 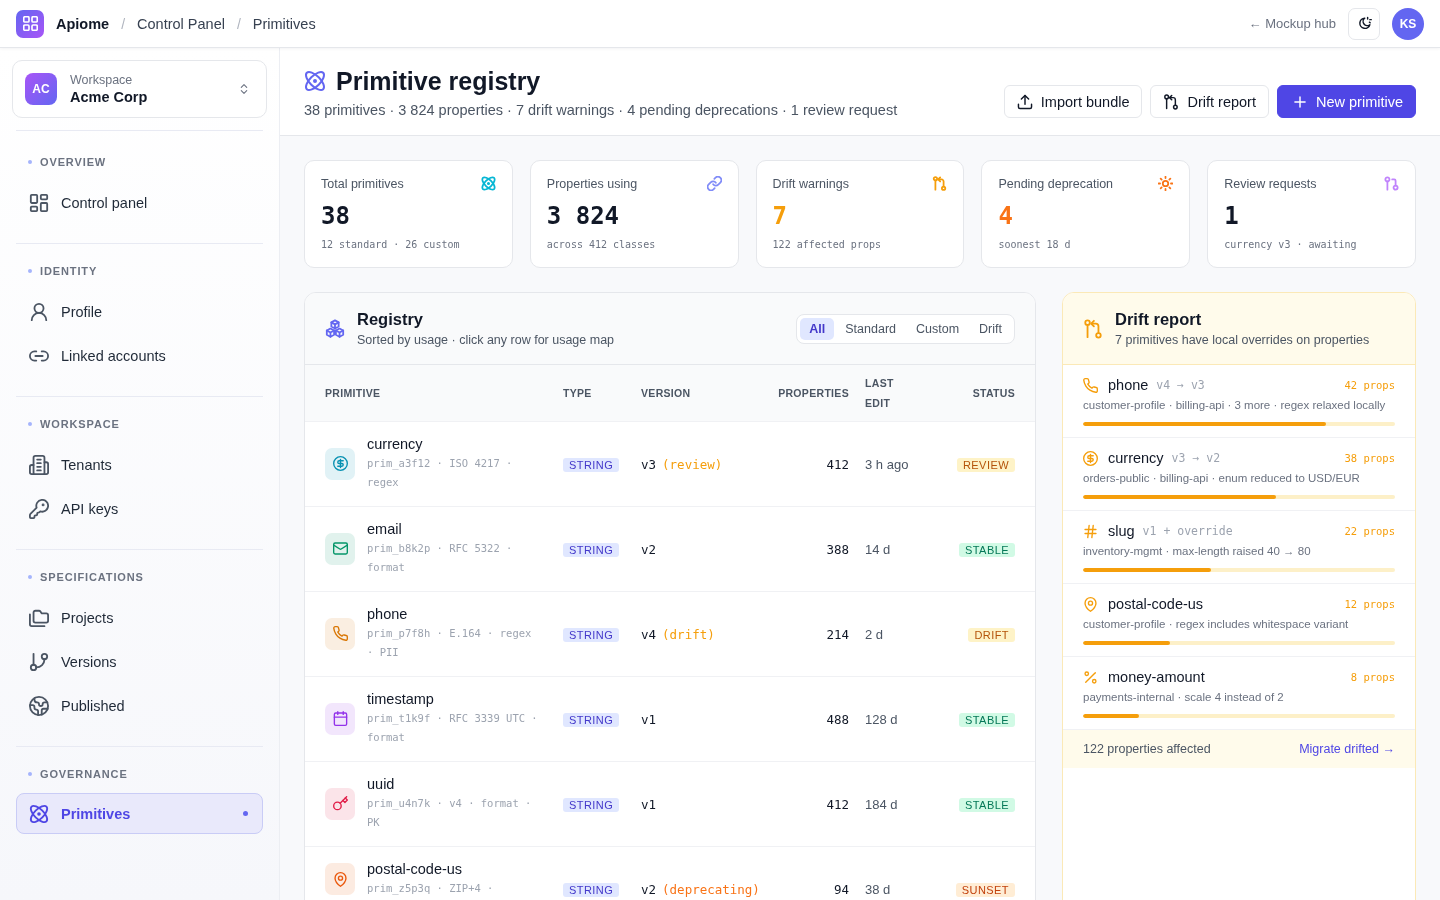 What do you see at coordinates (827, 244) in the screenshot?
I see `stat-detail: 122 affected props` at bounding box center [827, 244].